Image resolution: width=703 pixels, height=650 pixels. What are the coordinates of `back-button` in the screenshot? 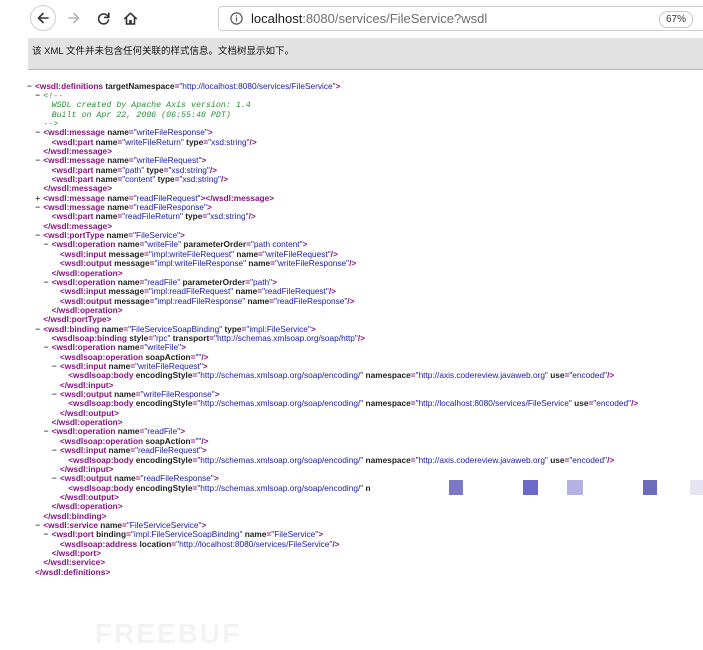 It's located at (43, 18).